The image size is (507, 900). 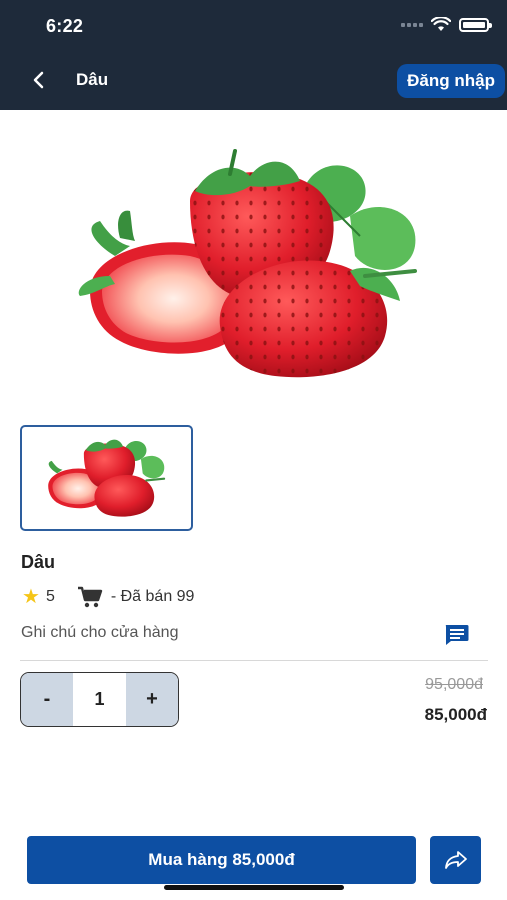 I want to click on star-icon: ★, so click(x=31, y=597).